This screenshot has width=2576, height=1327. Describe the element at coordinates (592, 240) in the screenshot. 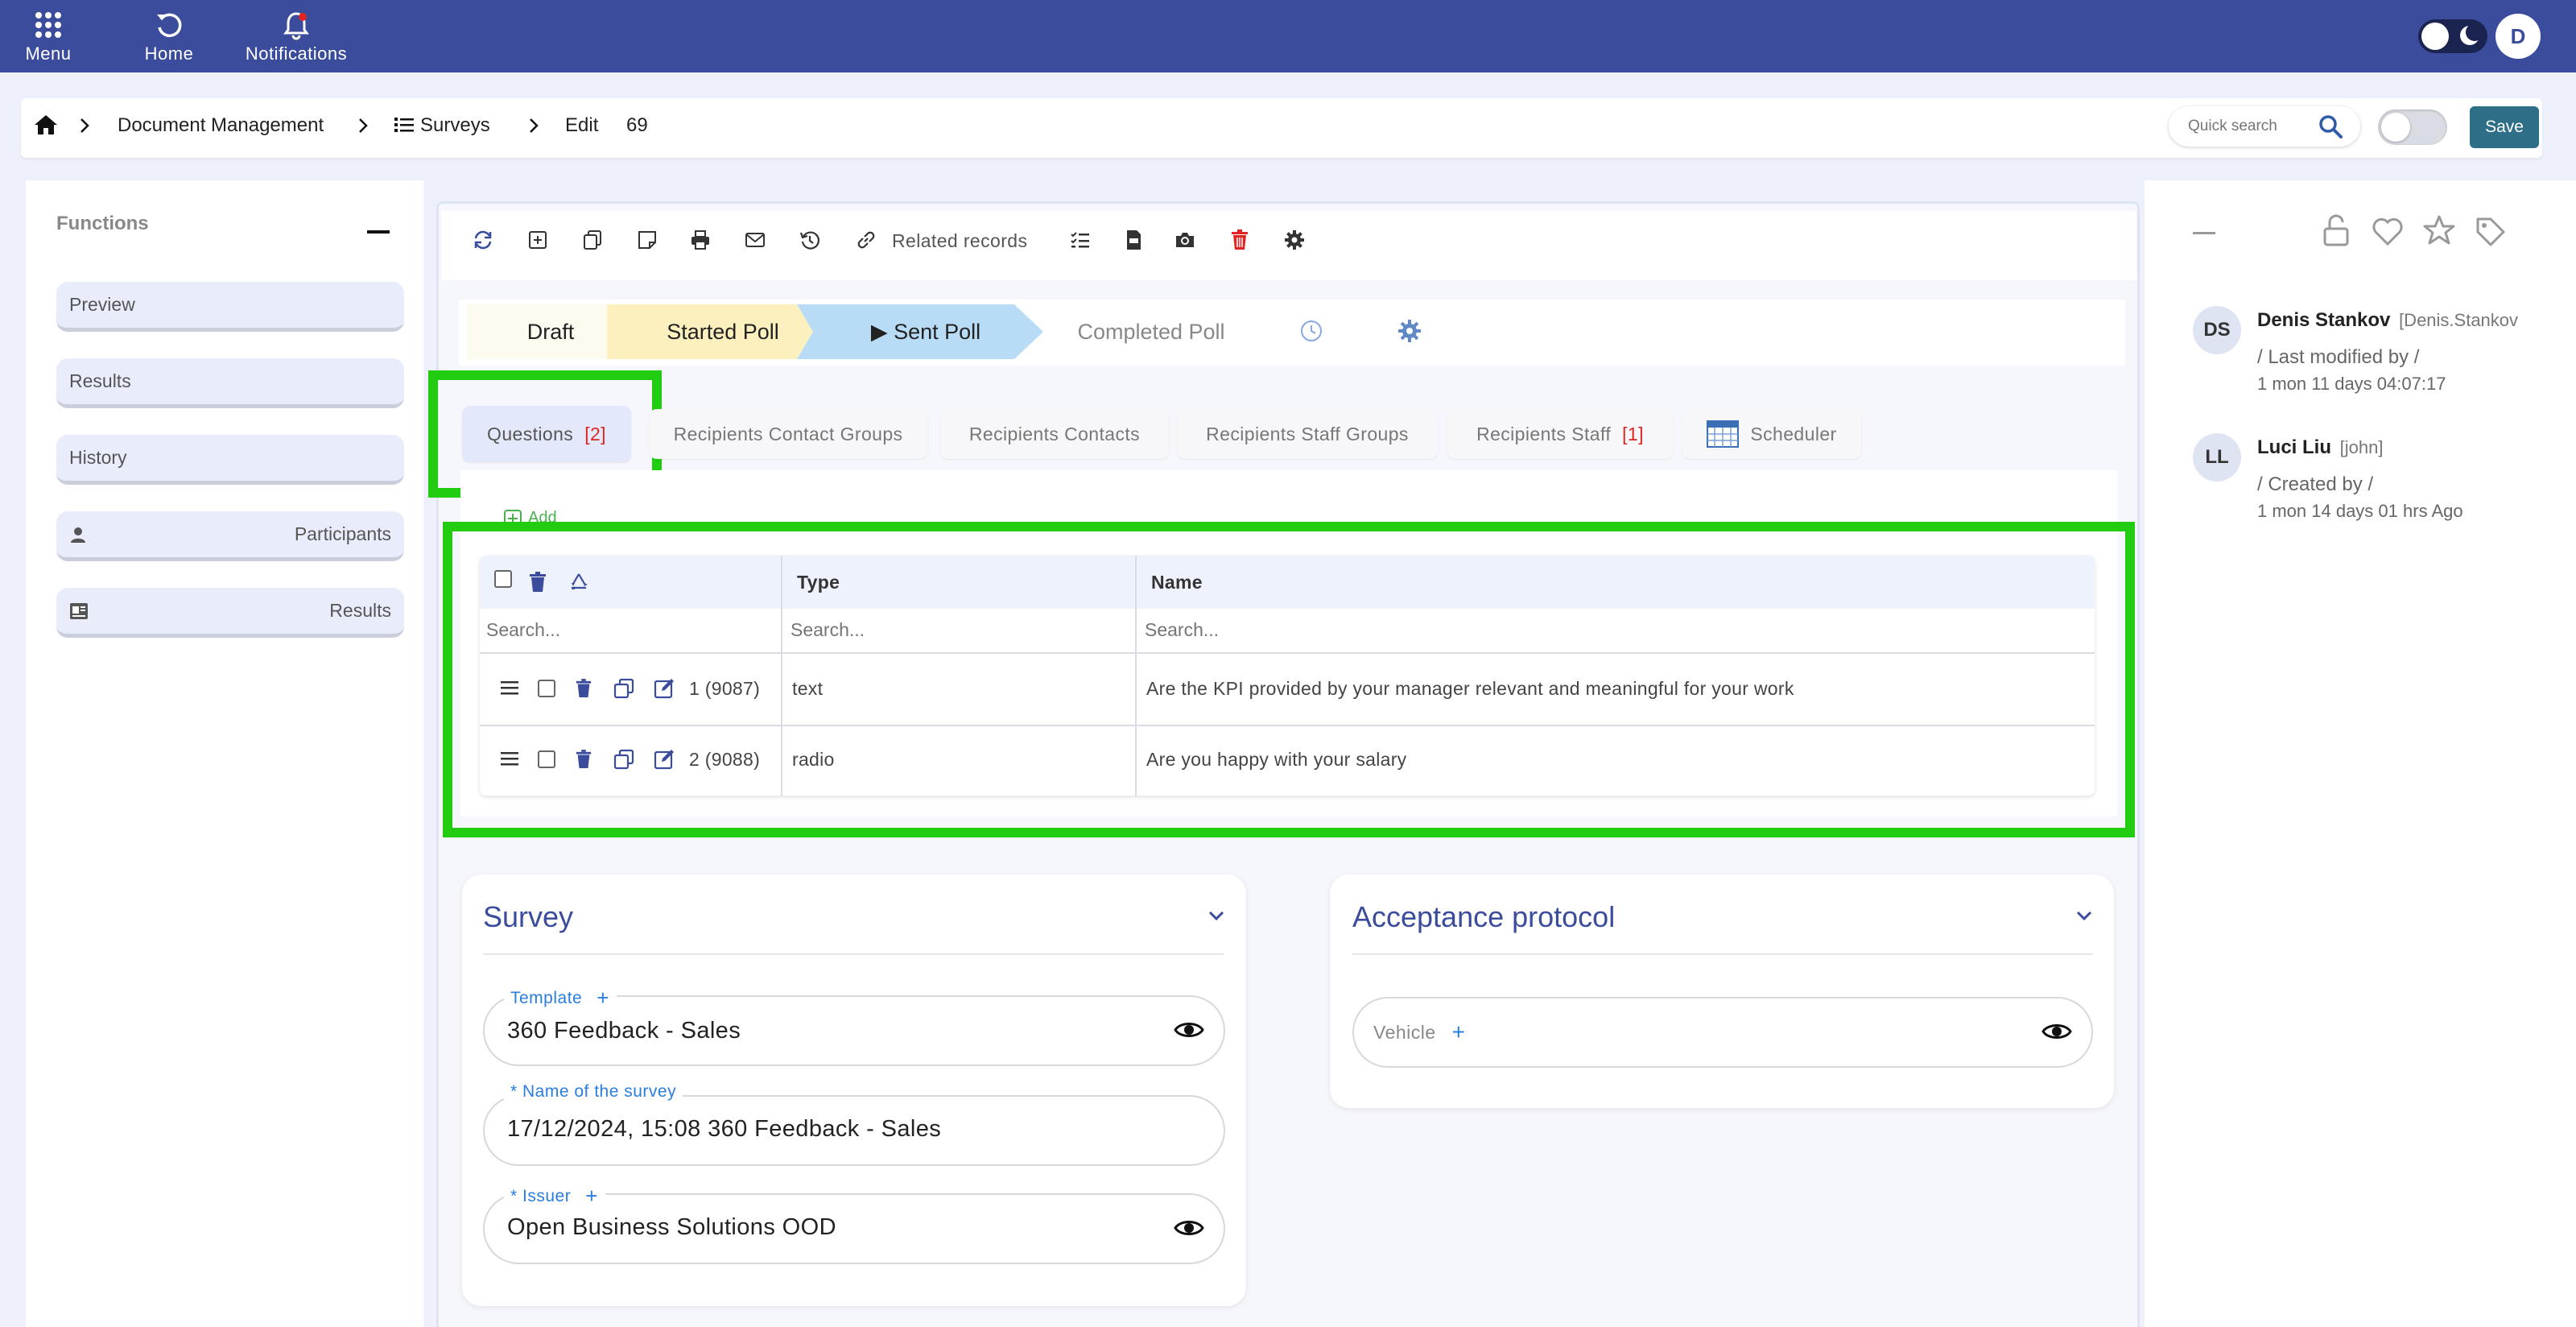

I see `copy-icon` at that location.